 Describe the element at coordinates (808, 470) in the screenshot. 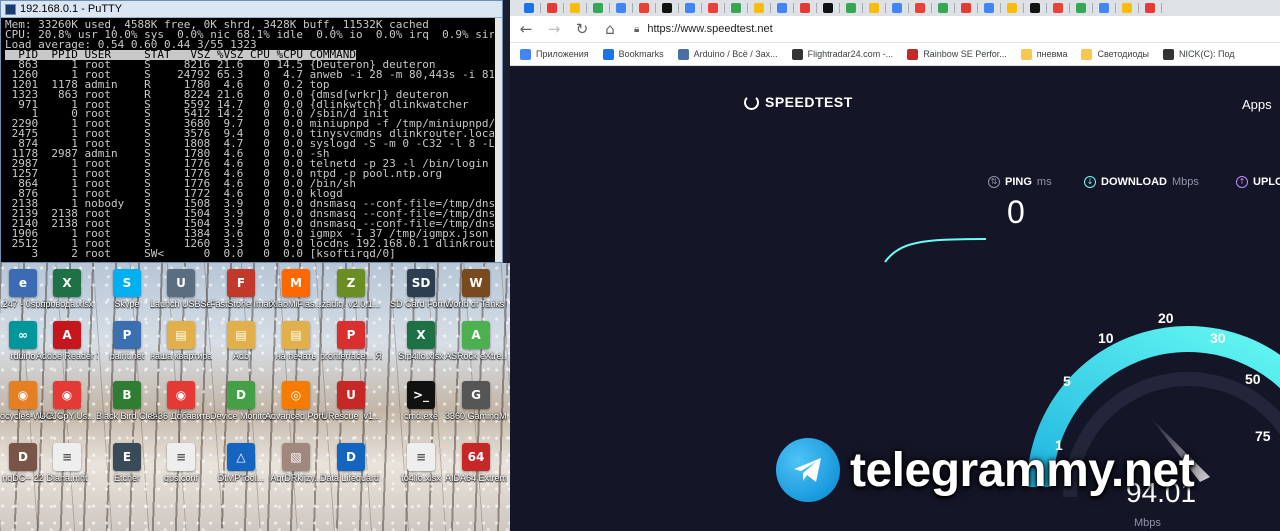

I see `telegram-logo-icon` at that location.